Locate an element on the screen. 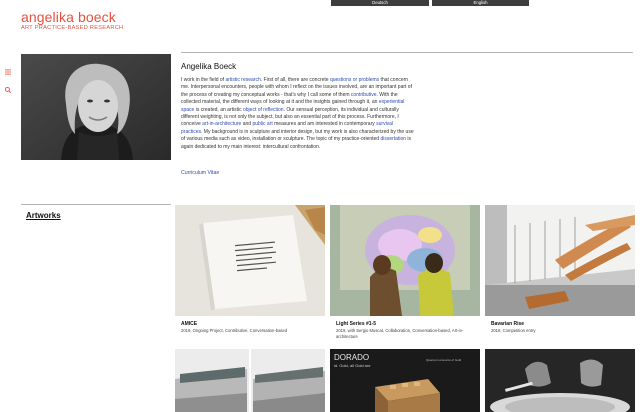 The height and width of the screenshot is (412, 640). artwork-title-light-series: Light Series #1-5 is located at coordinates (356, 324).